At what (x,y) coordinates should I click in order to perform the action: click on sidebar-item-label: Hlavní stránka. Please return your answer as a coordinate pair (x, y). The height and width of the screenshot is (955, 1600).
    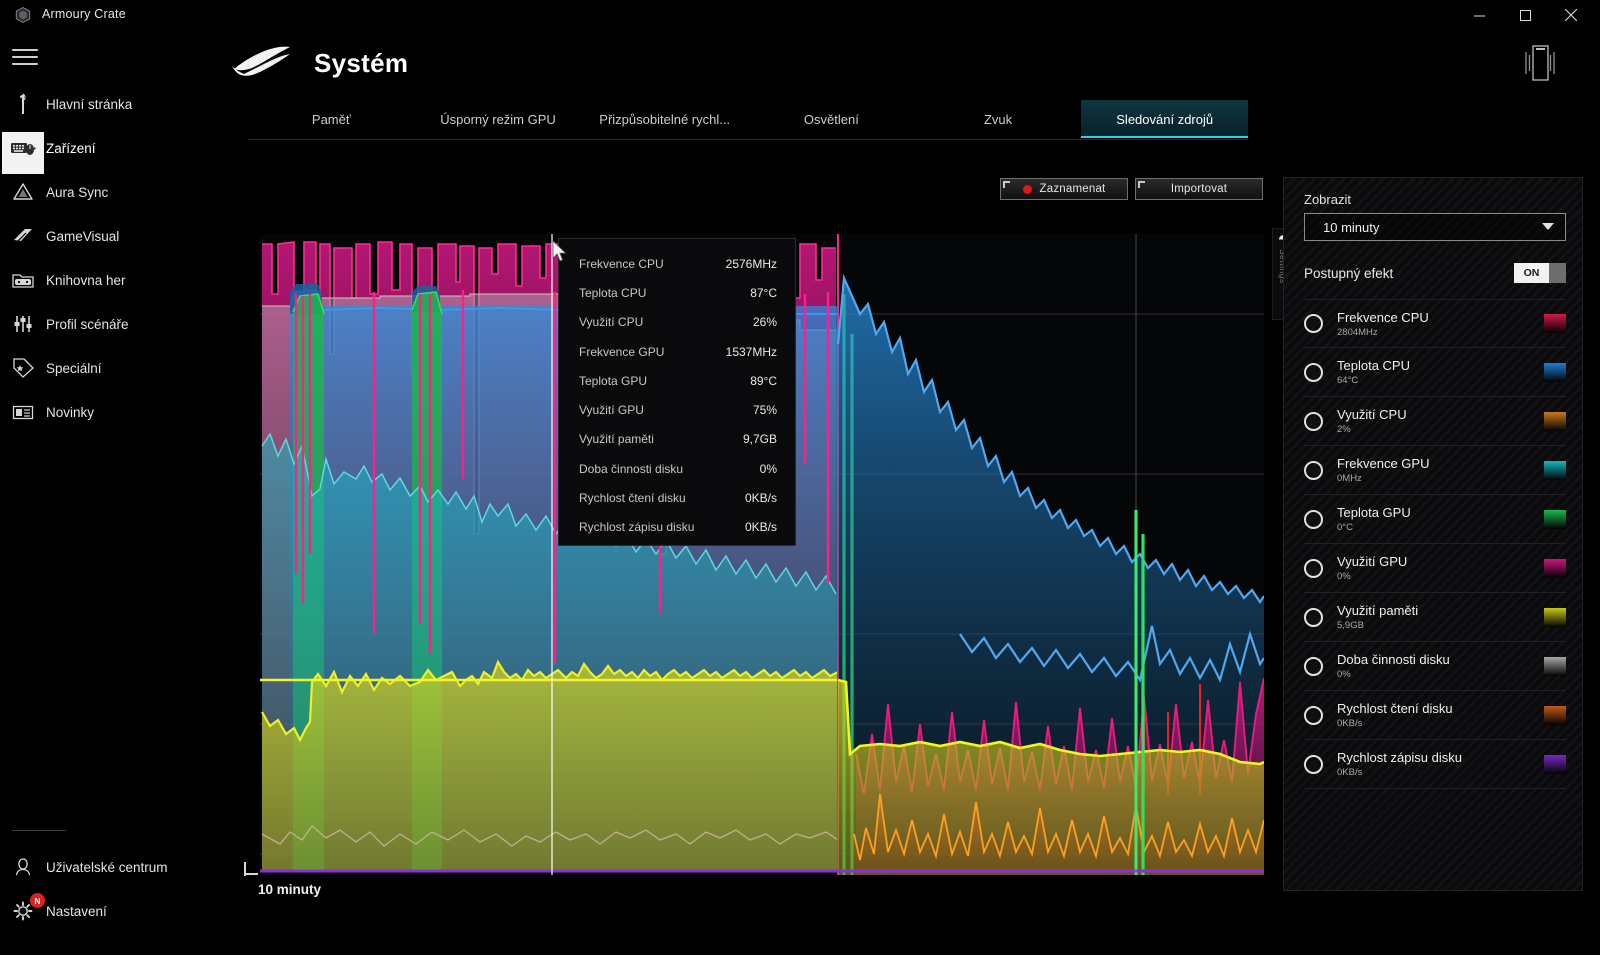
    Looking at the image, I should click on (89, 104).